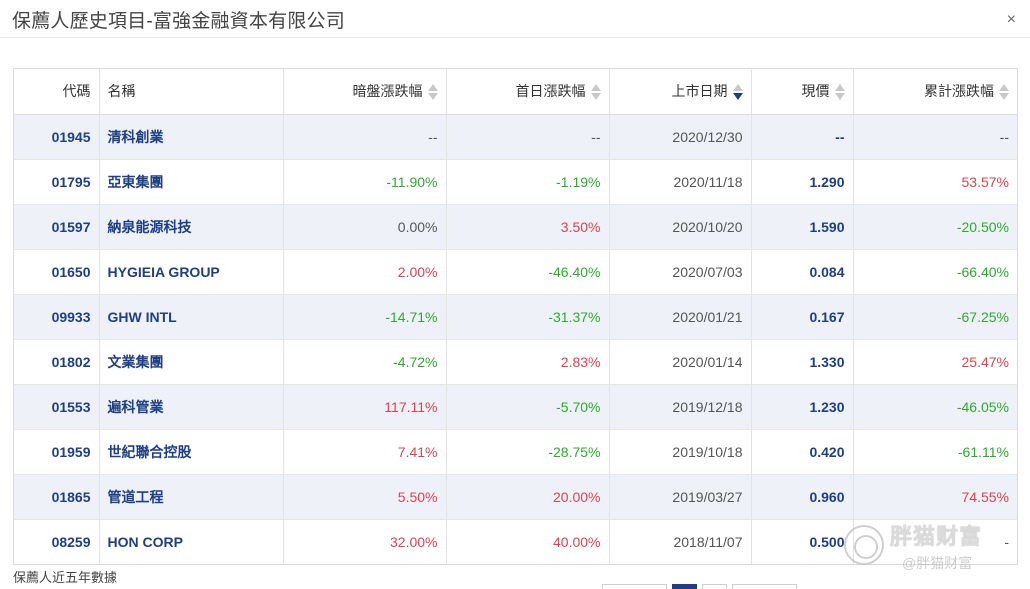 The height and width of the screenshot is (589, 1030). What do you see at coordinates (802, 497) in the screenshot?
I see `current-price: 0.960` at bounding box center [802, 497].